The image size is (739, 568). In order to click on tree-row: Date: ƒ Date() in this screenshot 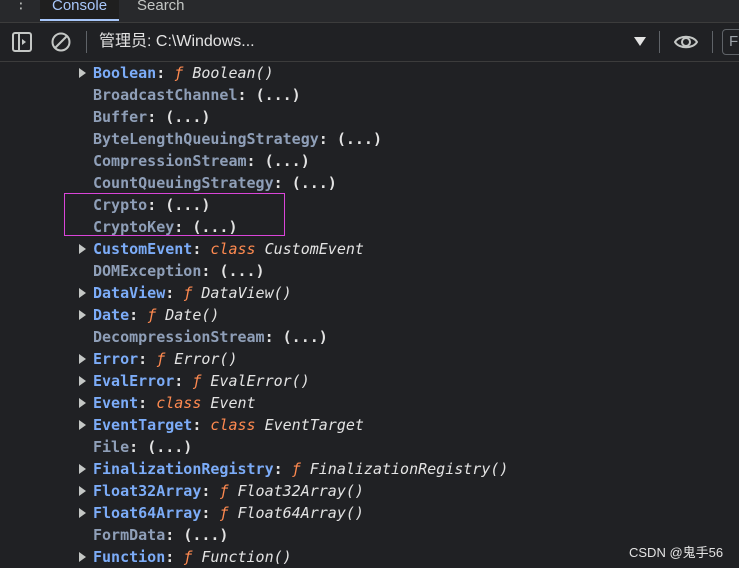, I will do `click(369, 315)`.